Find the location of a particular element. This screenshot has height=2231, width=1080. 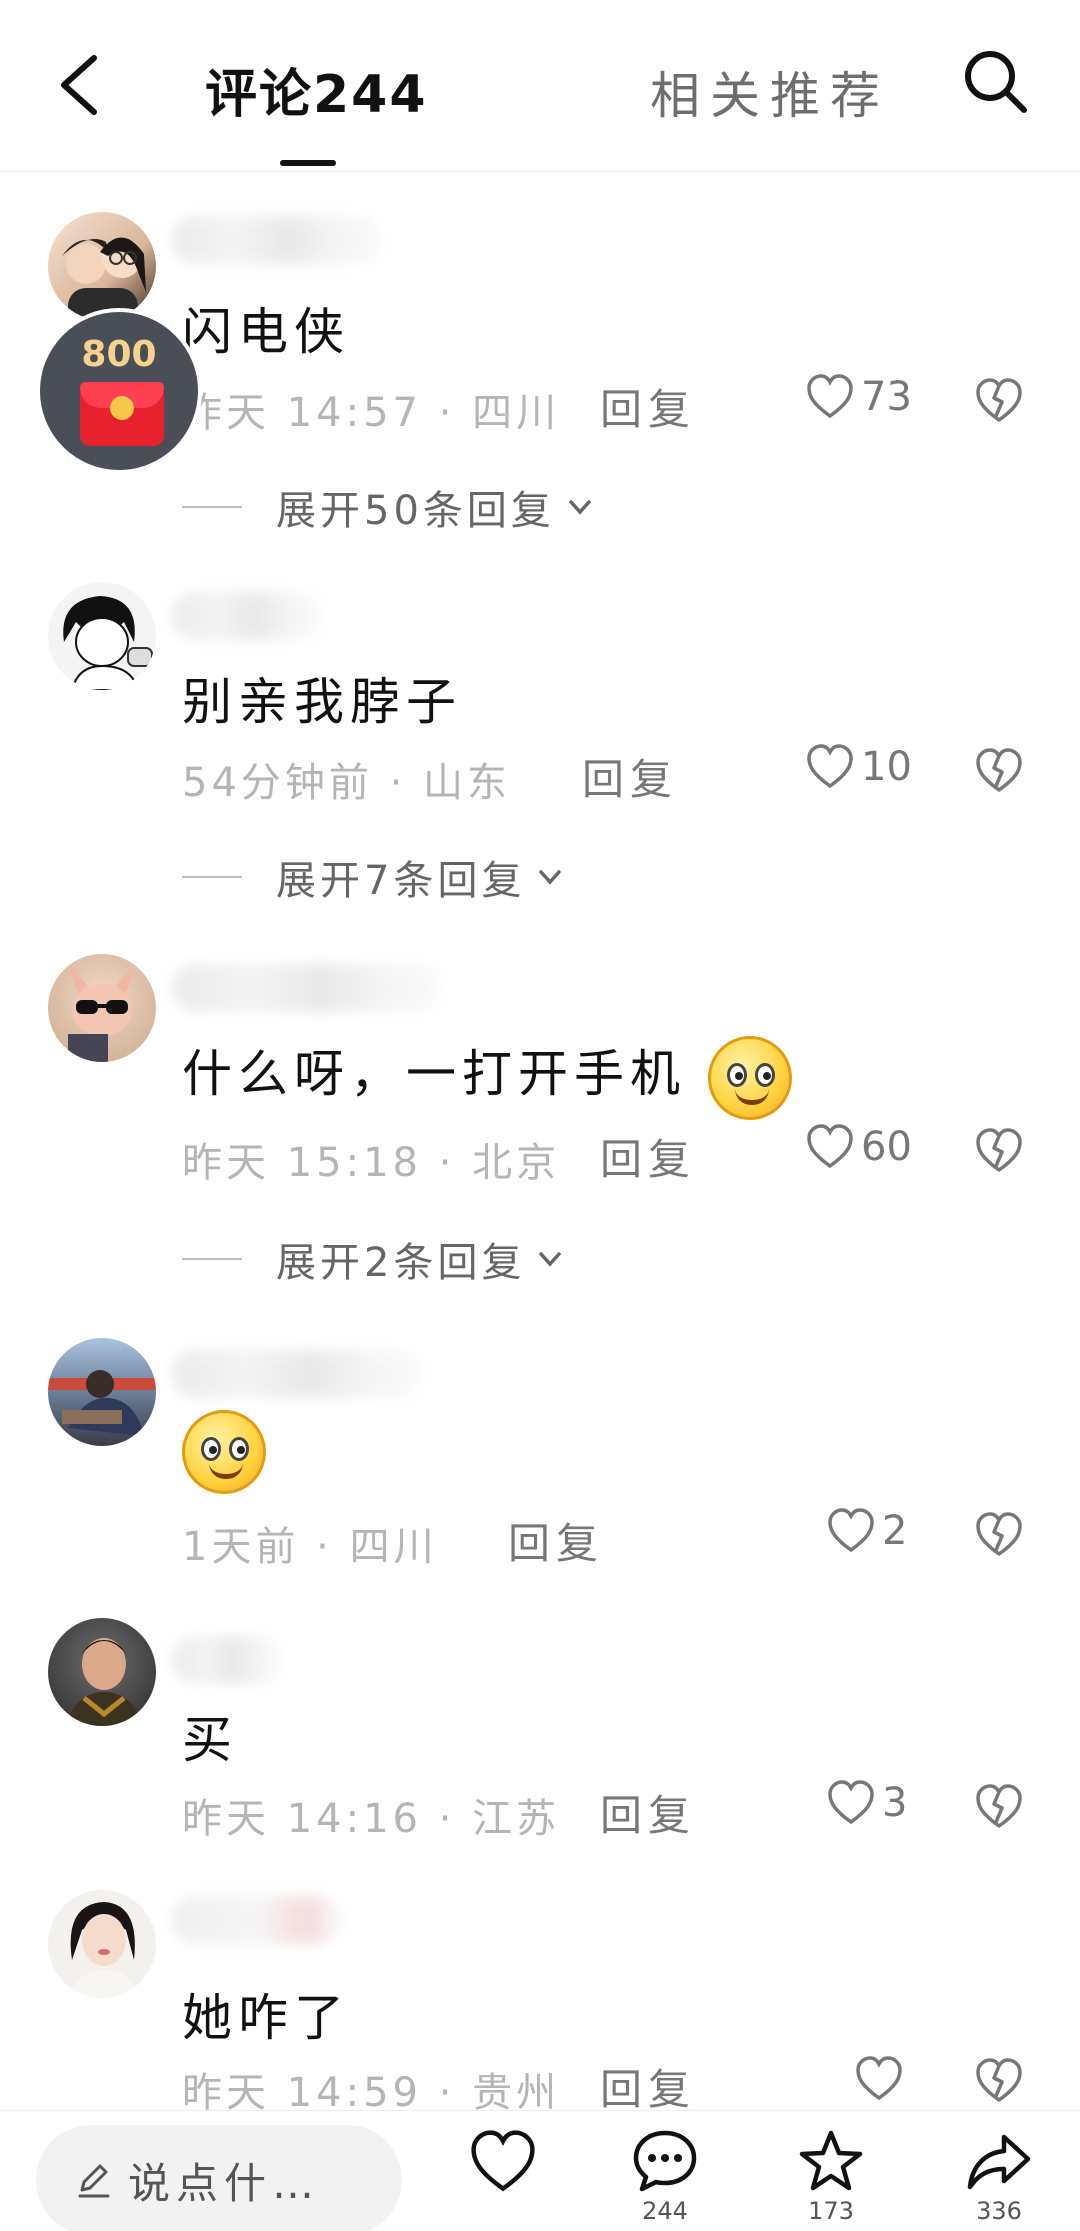

tab-related: 相关推荐 is located at coordinates (770, 92).